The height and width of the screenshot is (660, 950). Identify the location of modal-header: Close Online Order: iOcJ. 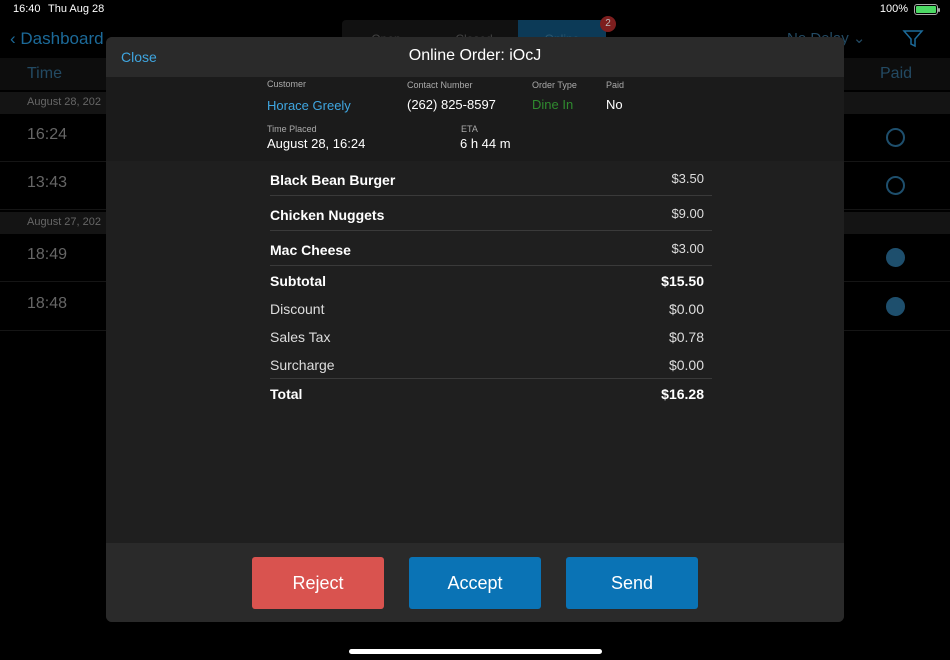
(475, 57).